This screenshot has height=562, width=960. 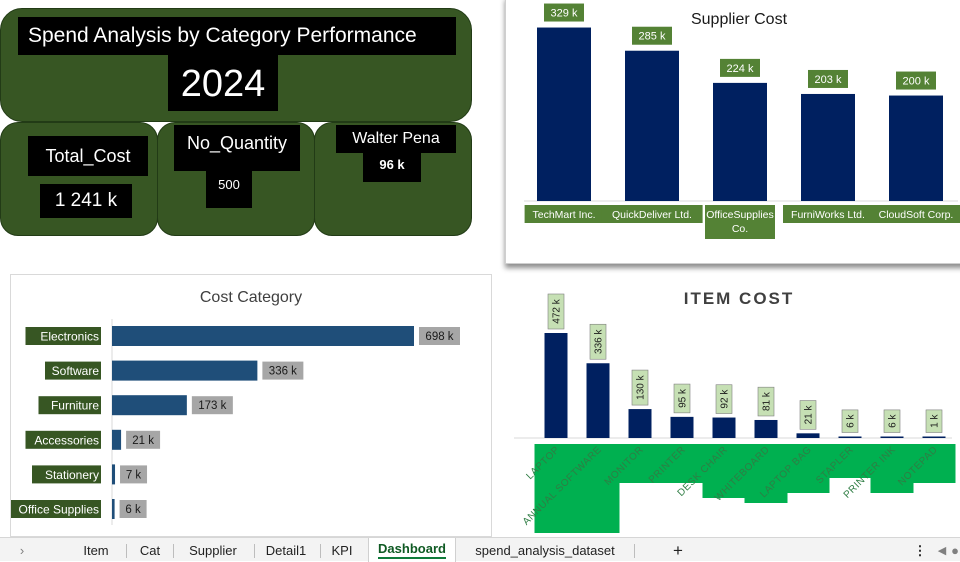 I want to click on category-label: Furniture, so click(x=75, y=406).